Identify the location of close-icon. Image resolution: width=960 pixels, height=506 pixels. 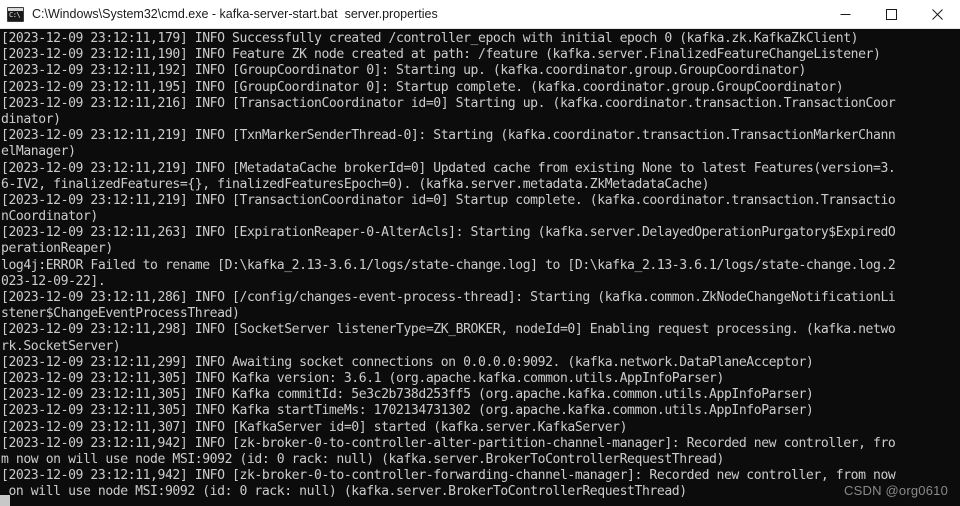
(937, 14).